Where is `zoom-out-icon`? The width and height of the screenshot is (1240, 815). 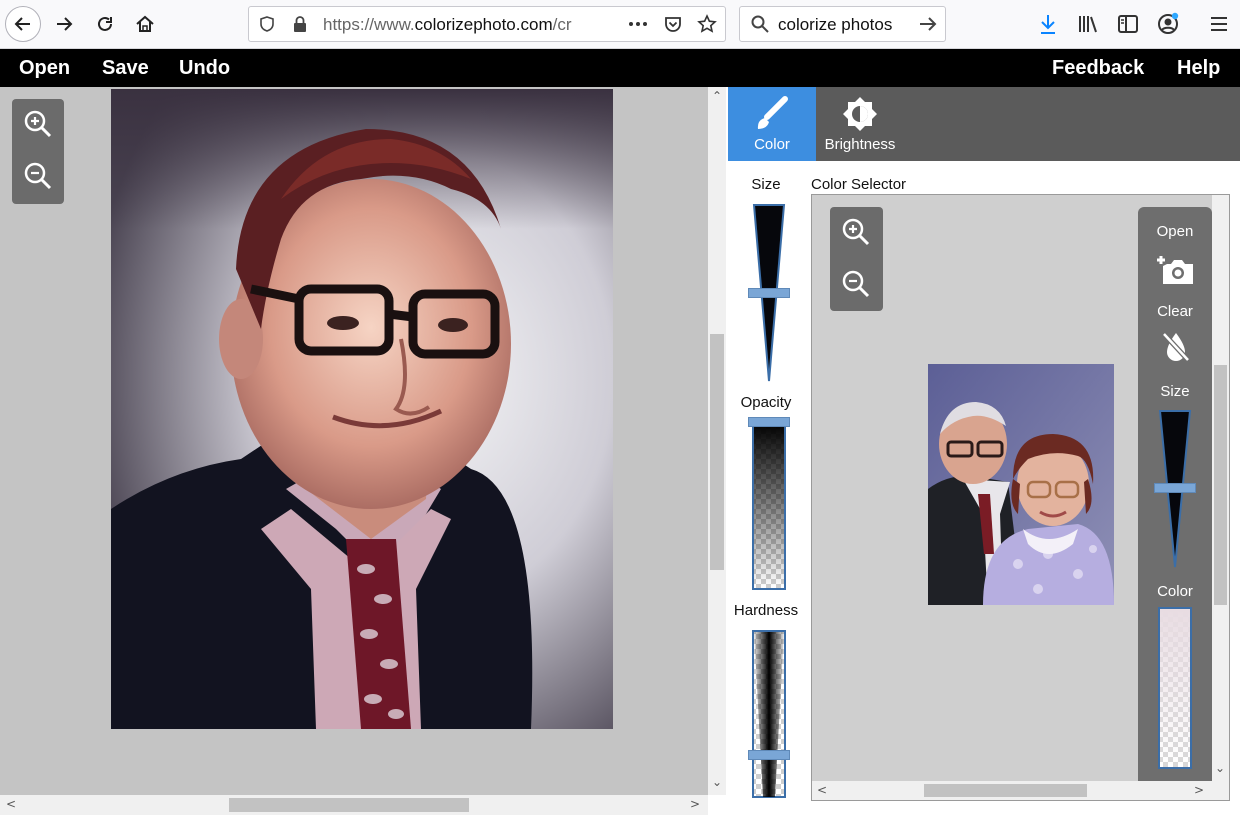
zoom-out-icon is located at coordinates (38, 176).